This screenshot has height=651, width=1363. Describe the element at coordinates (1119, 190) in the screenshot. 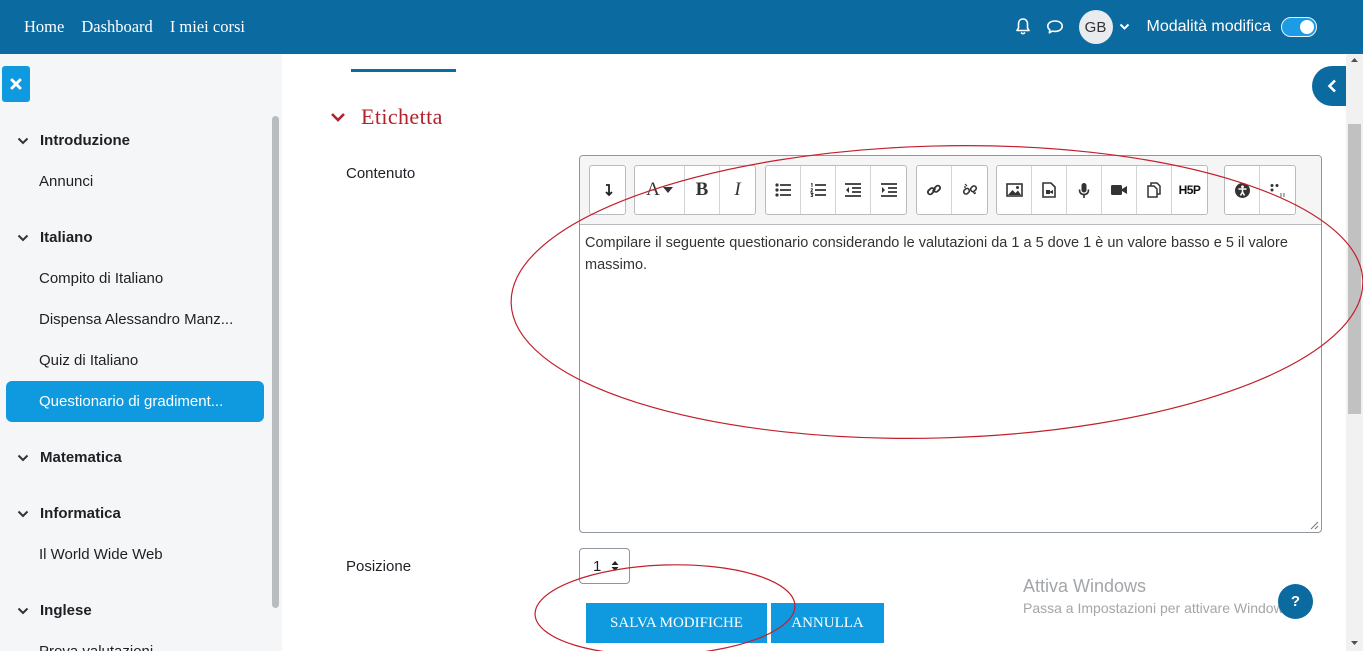

I see `record-video-icon` at that location.